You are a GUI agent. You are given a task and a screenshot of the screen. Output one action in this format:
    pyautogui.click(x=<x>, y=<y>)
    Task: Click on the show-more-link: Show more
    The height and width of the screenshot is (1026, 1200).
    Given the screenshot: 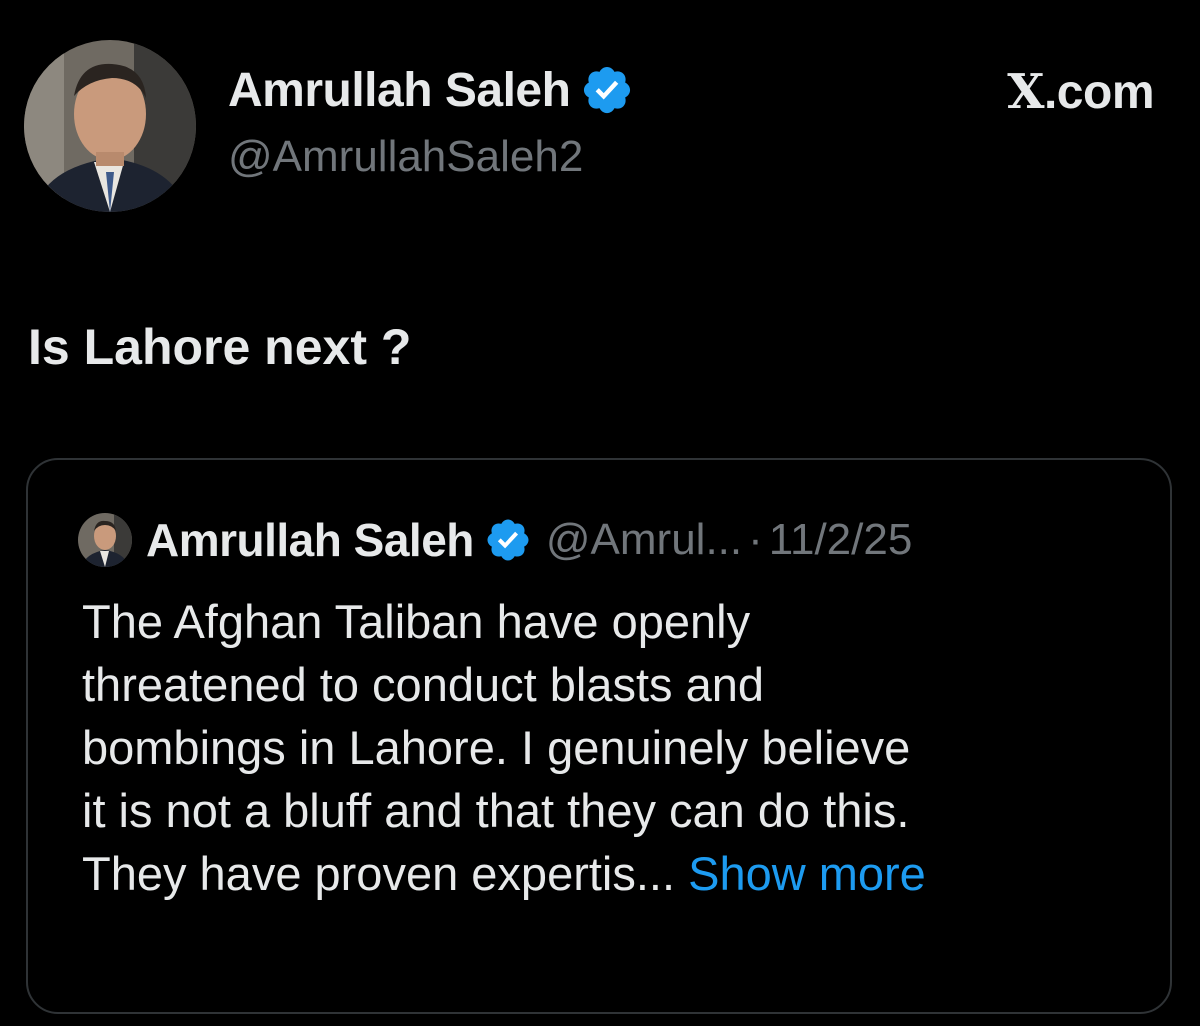 What is the action you would take?
    pyautogui.click(x=807, y=873)
    